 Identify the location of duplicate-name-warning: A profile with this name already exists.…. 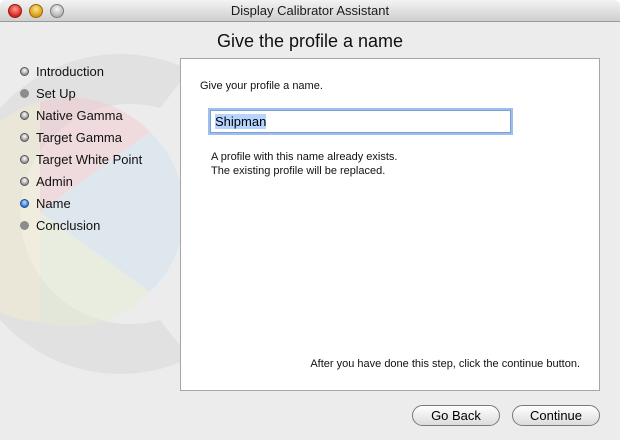
(304, 164).